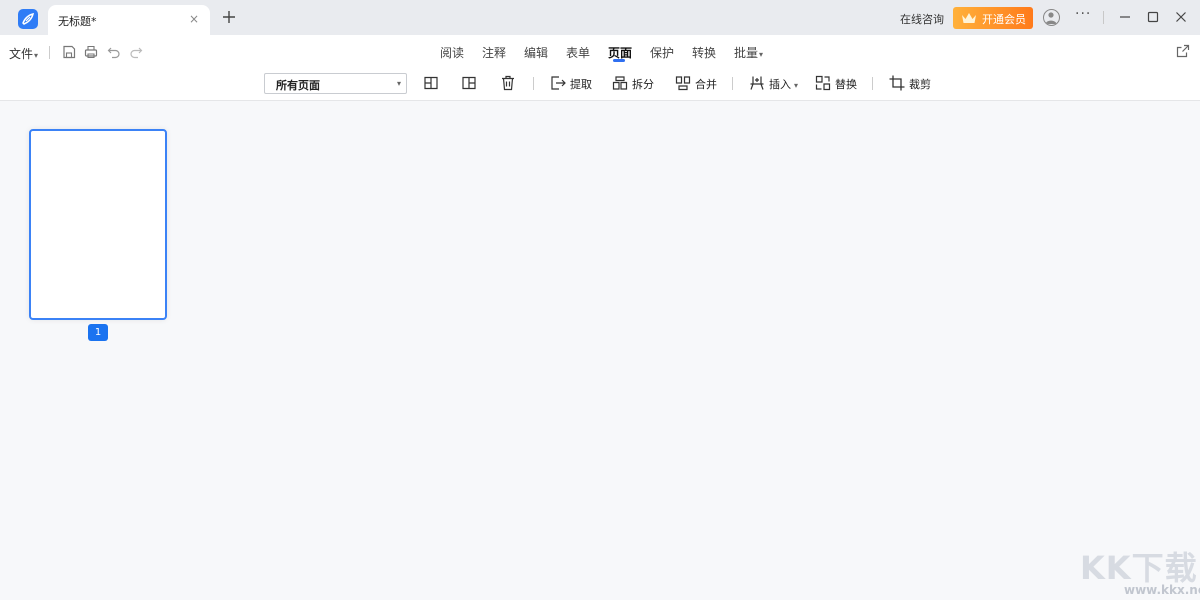 This screenshot has width=1200, height=600. I want to click on new-tab-icon, so click(229, 17).